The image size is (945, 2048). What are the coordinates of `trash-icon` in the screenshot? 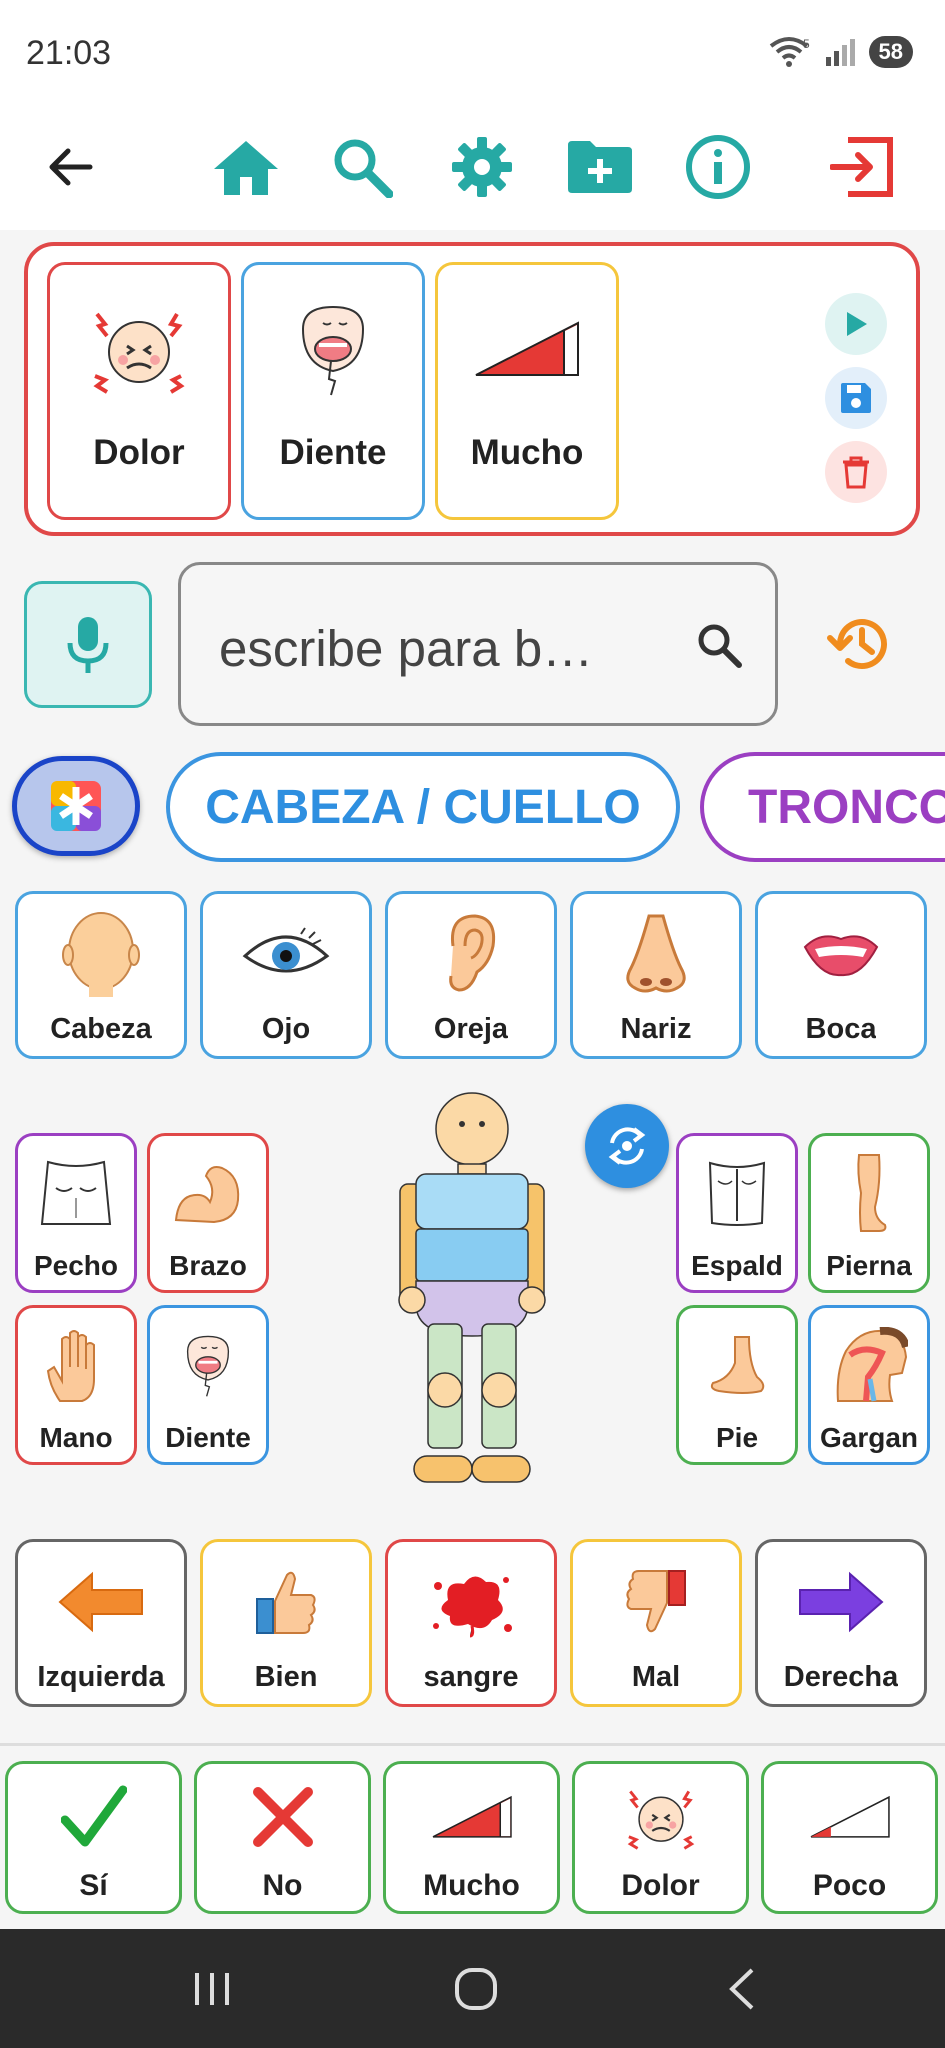 It's located at (856, 472).